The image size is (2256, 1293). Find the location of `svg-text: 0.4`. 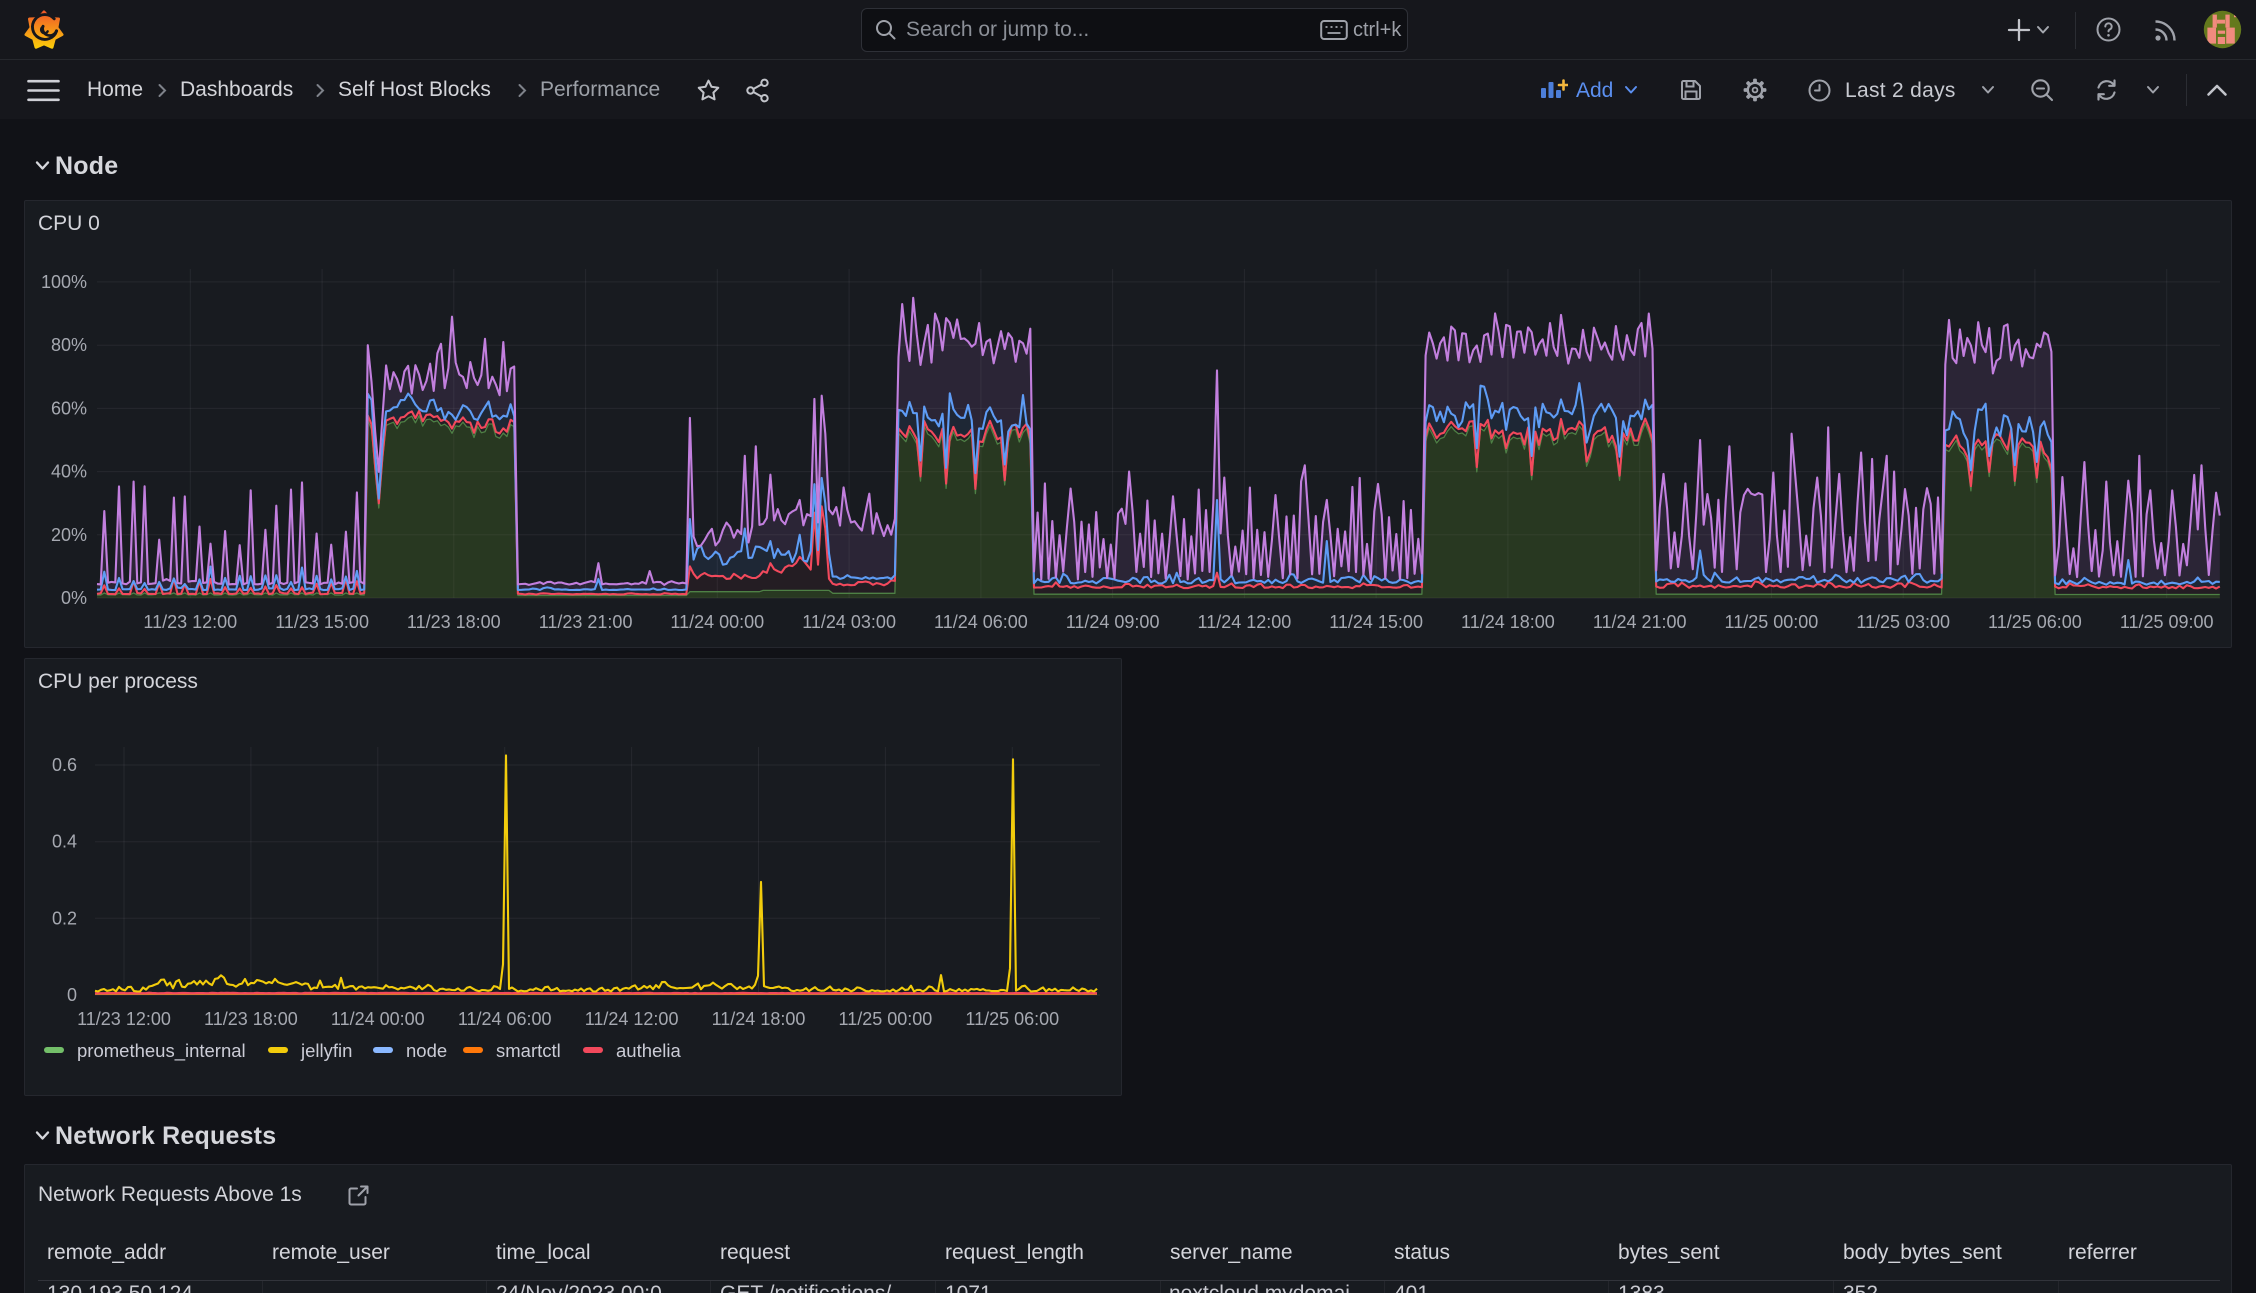

svg-text: 0.4 is located at coordinates (64, 842).